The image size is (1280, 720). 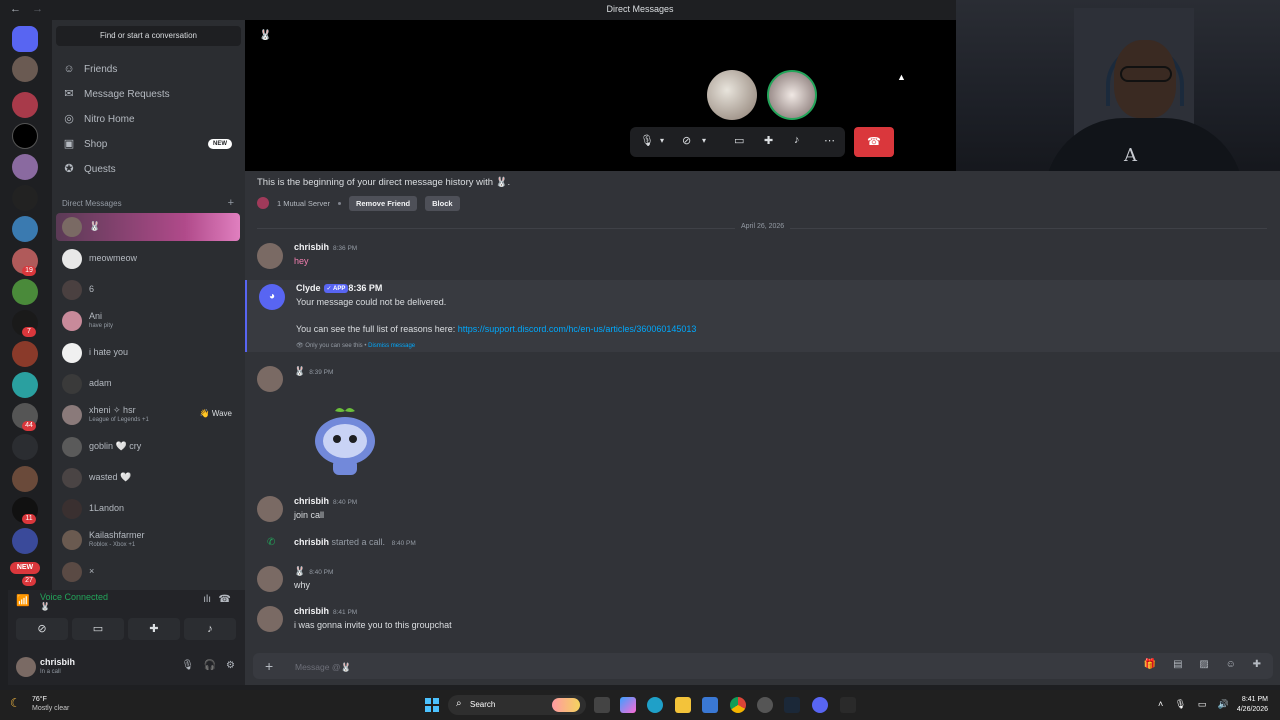 What do you see at coordinates (207, 599) in the screenshot?
I see `noise-suppression-icon: ılı` at bounding box center [207, 599].